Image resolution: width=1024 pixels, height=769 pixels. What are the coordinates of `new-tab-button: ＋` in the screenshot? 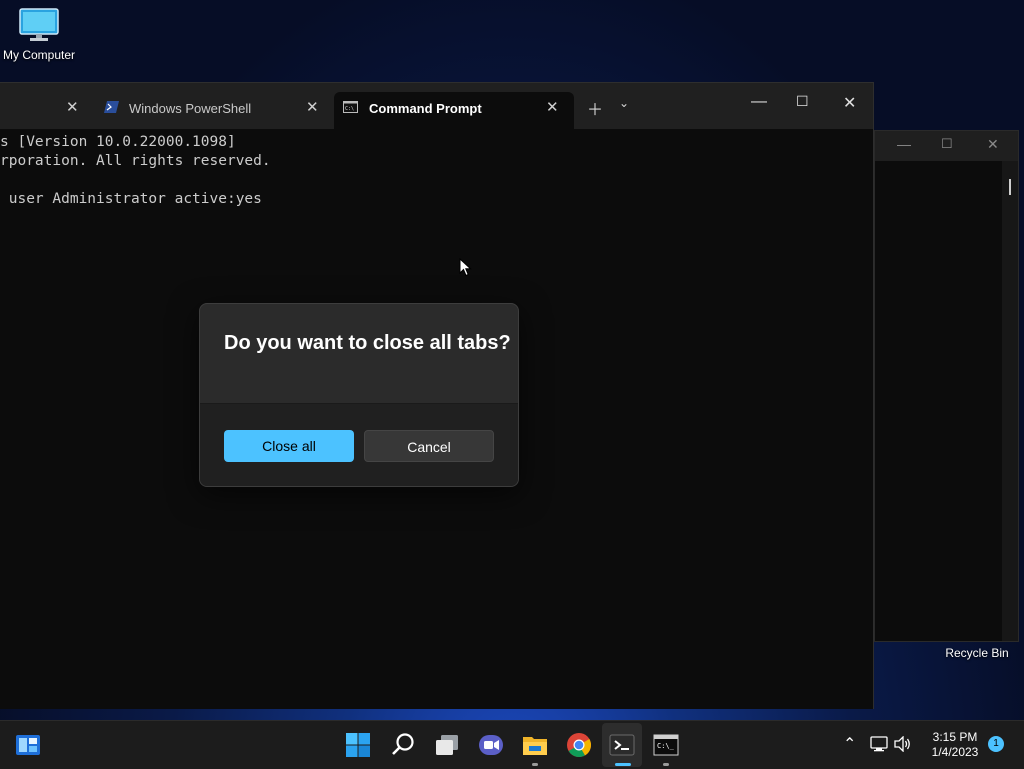 It's located at (595, 108).